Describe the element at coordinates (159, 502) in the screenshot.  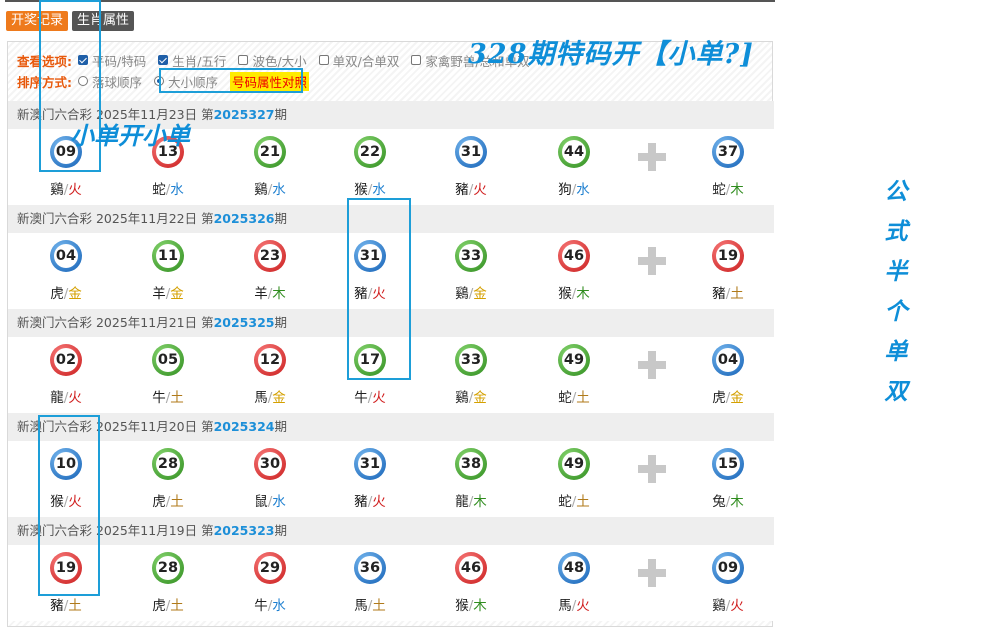
I see `zodiac: 虎` at that location.